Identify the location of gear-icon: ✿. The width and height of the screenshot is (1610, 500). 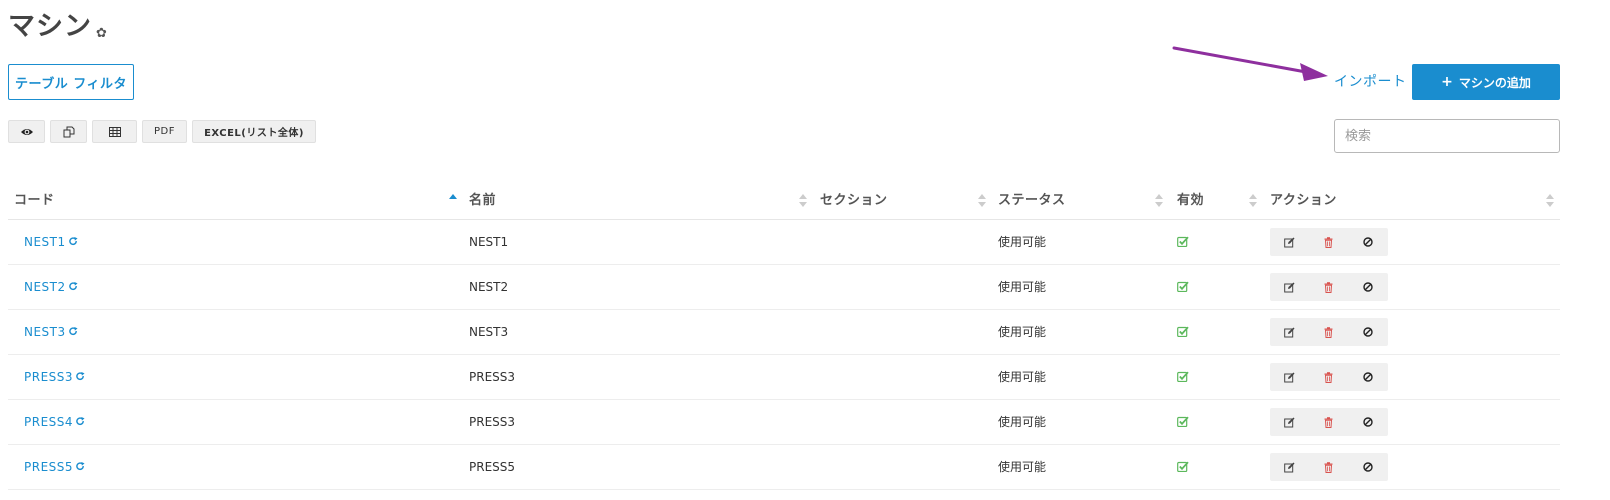
(101, 33).